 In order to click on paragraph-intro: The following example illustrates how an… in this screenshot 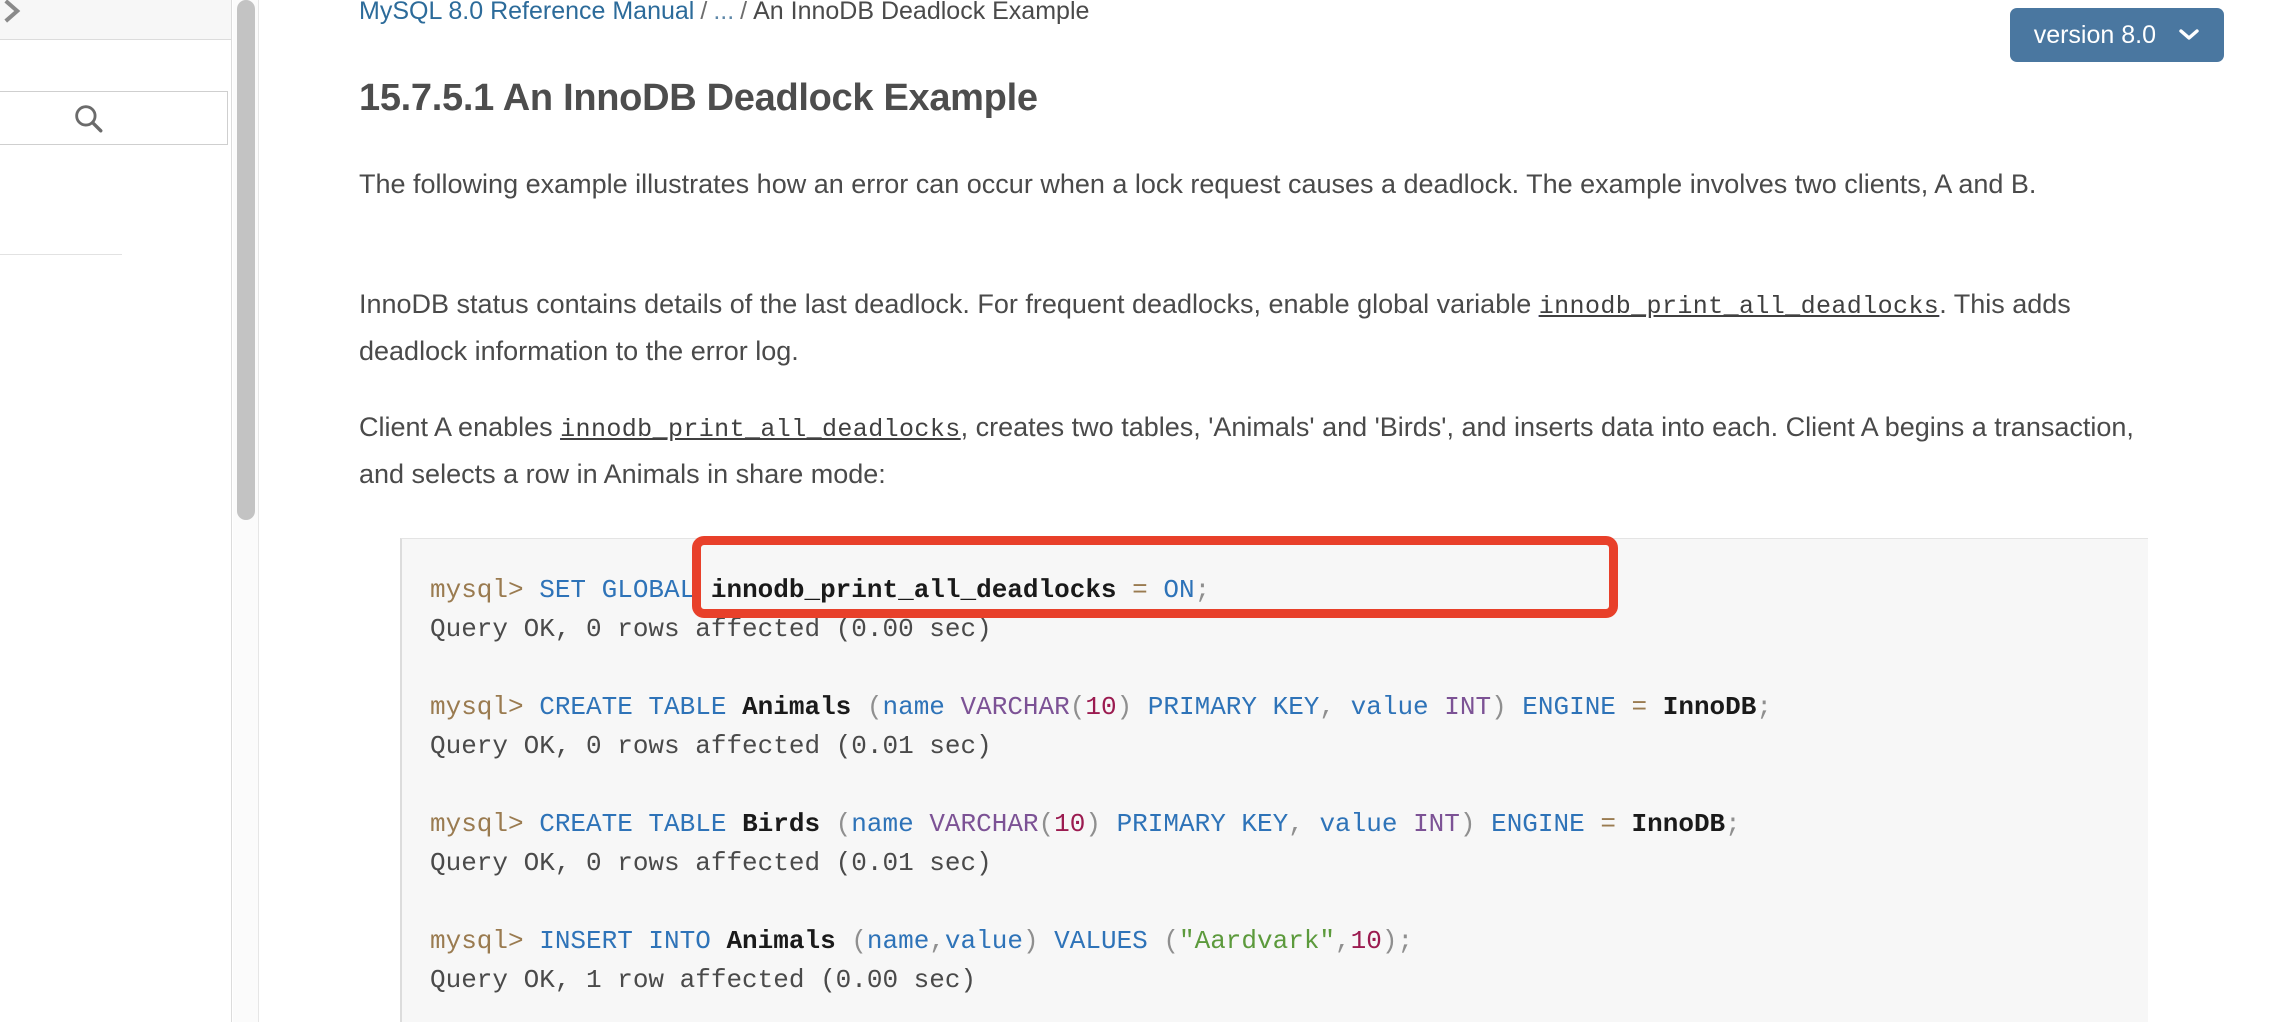, I will do `click(1271, 184)`.